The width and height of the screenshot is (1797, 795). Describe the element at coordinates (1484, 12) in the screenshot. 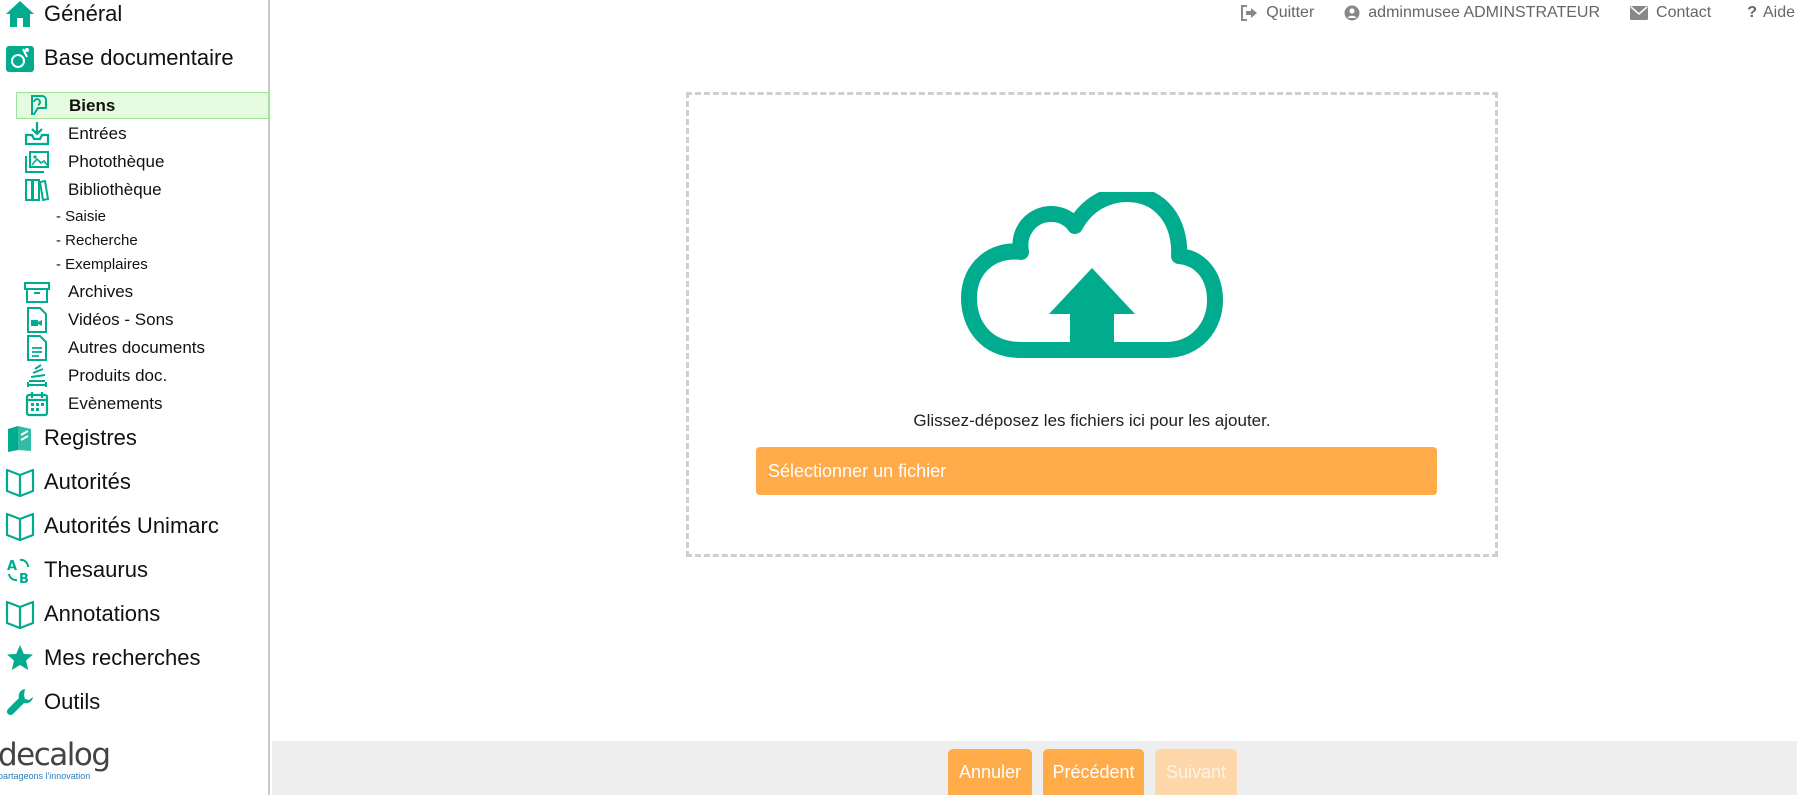

I see `user-label: adminmusee ADMINSTRATEUR` at that location.